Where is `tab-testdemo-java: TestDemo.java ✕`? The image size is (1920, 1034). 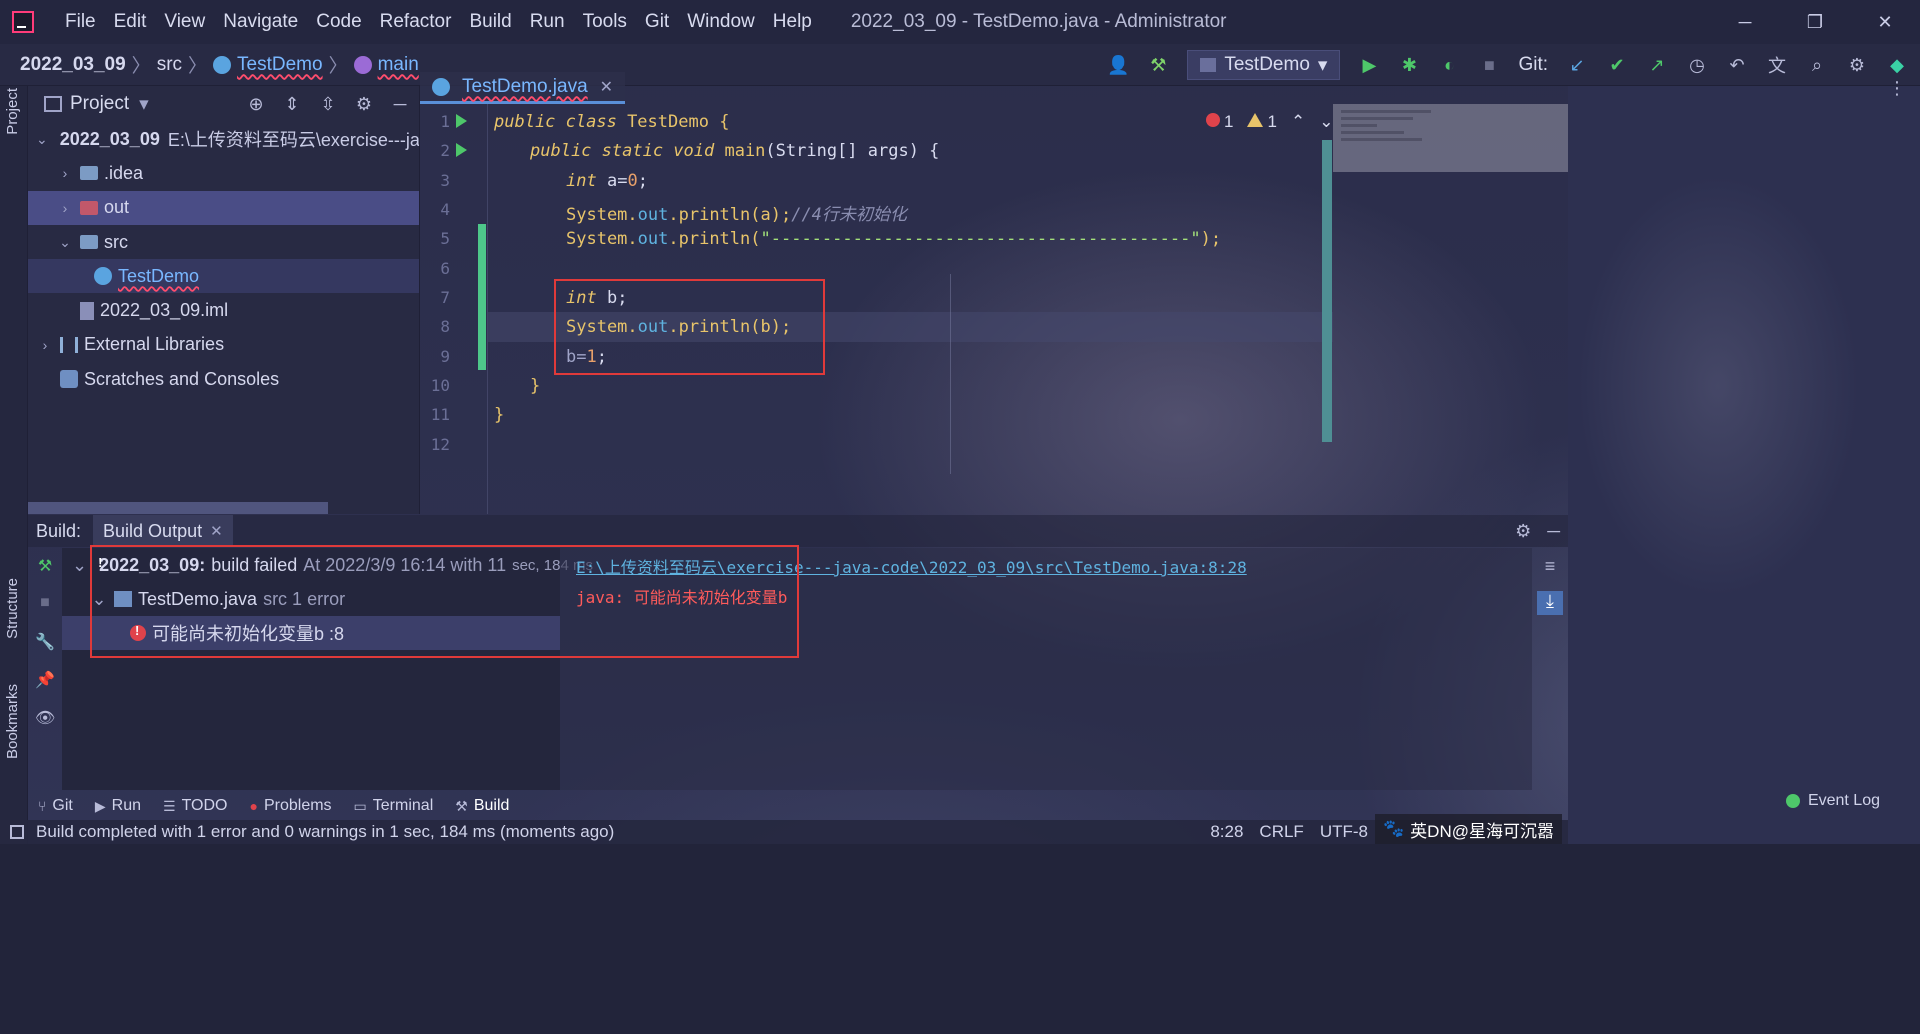
tab-testdemo-java: TestDemo.java ✕ is located at coordinates (523, 88).